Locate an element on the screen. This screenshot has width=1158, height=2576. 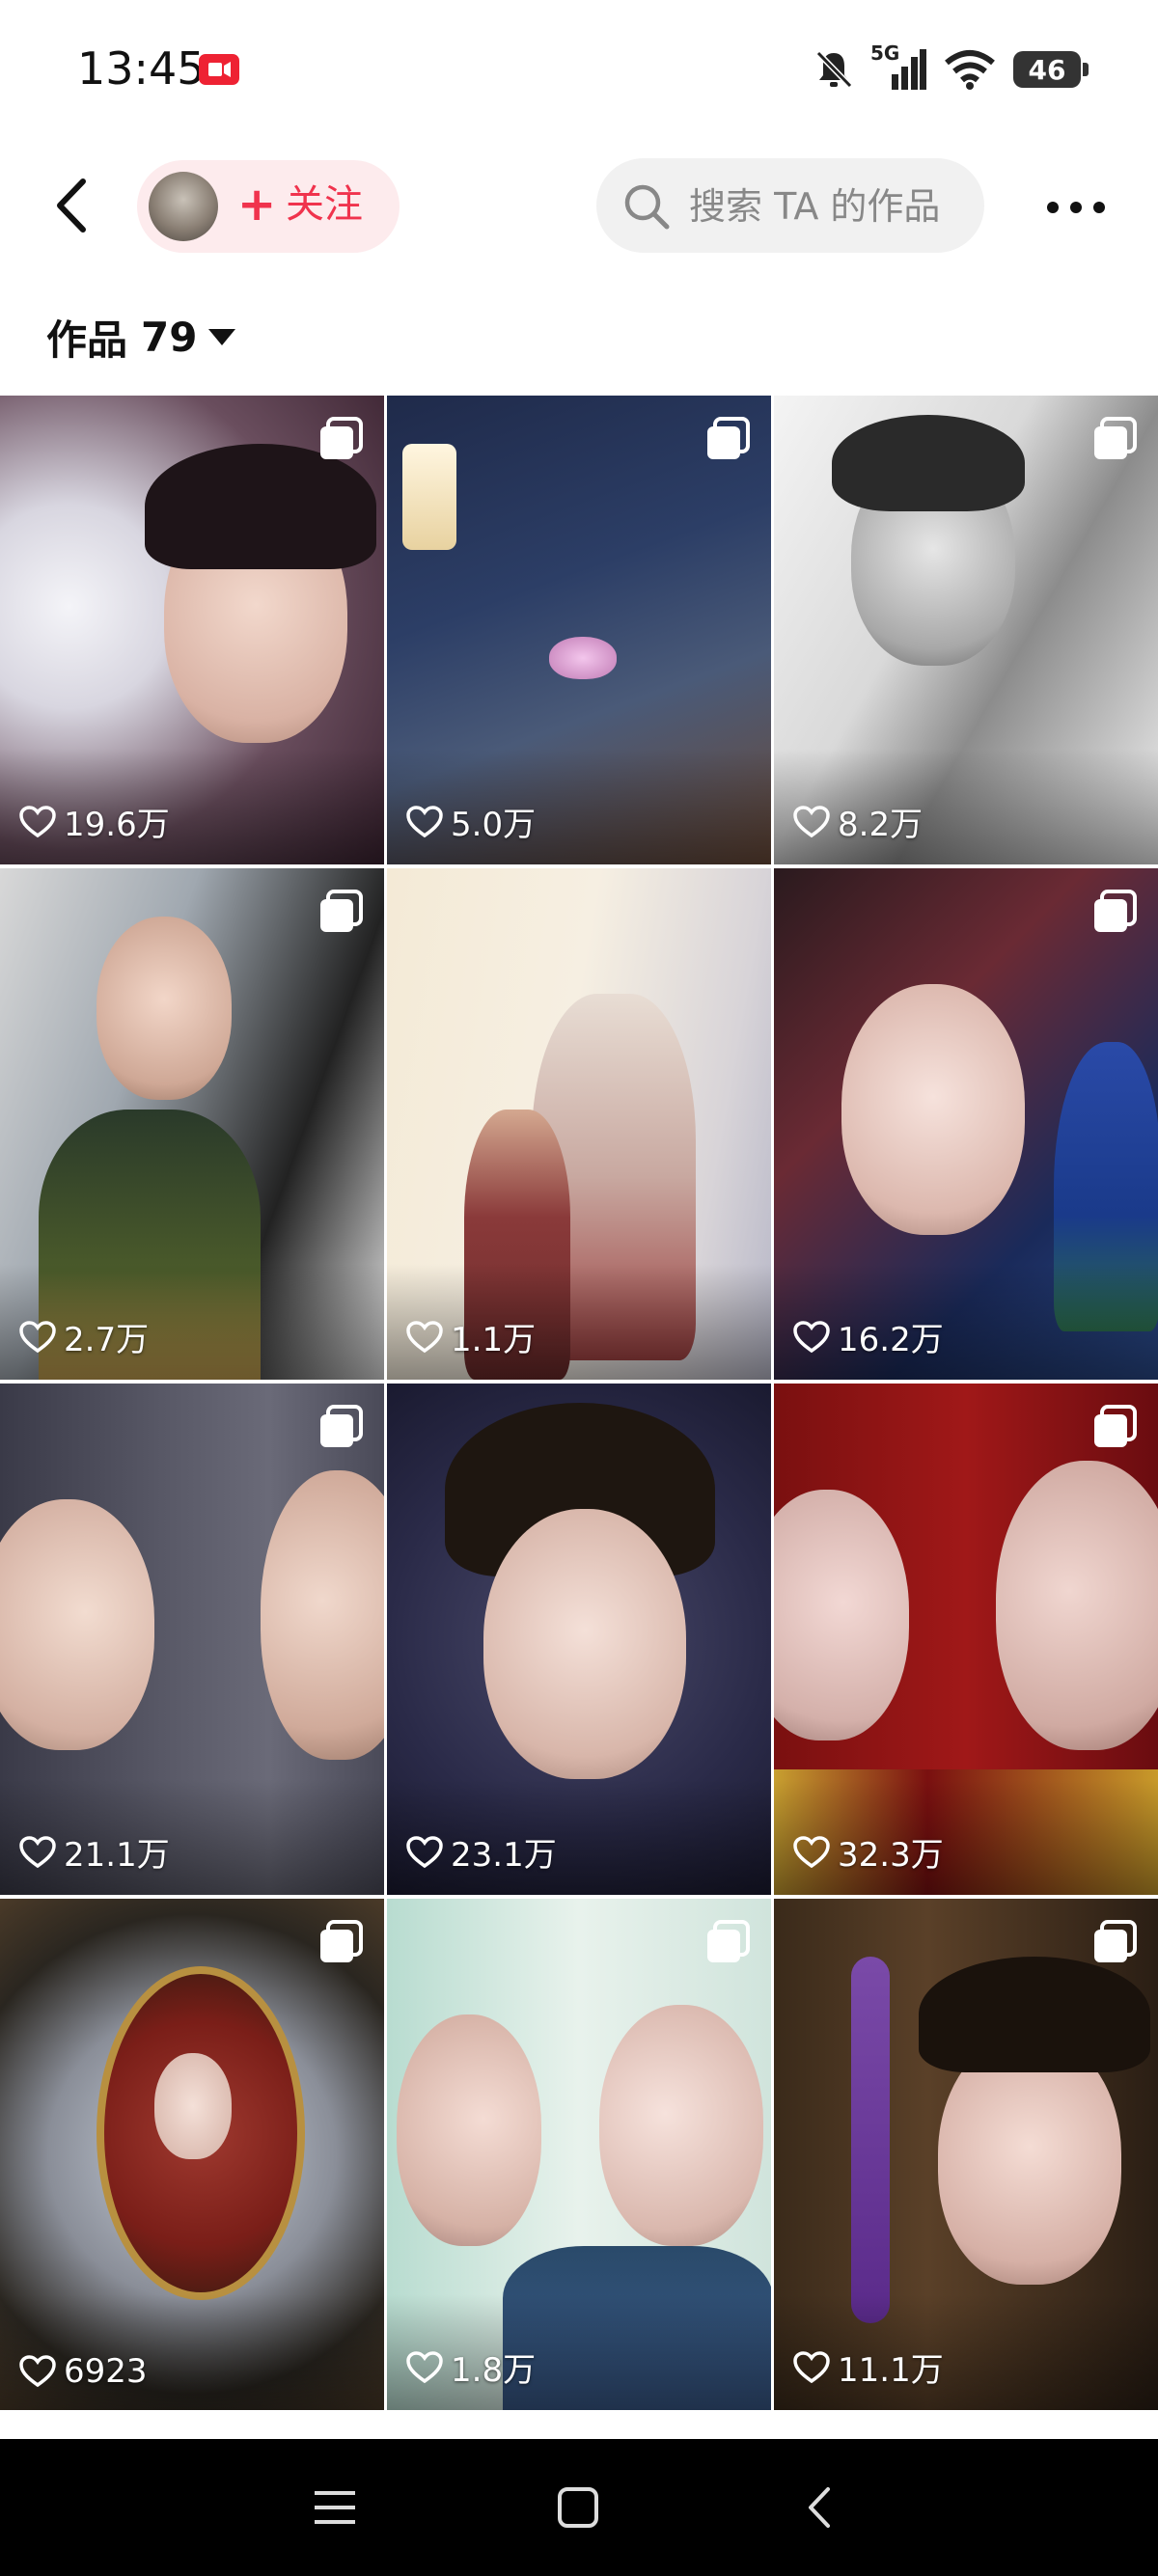
video-tile: 16.2万 is located at coordinates (966, 1124).